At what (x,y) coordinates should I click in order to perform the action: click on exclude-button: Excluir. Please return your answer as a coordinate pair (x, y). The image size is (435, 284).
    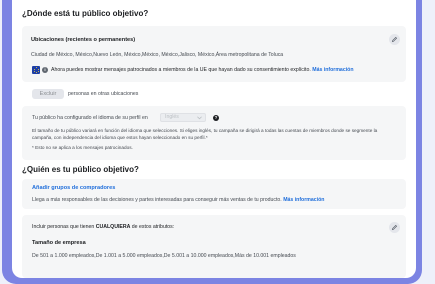
    Looking at the image, I should click on (48, 94).